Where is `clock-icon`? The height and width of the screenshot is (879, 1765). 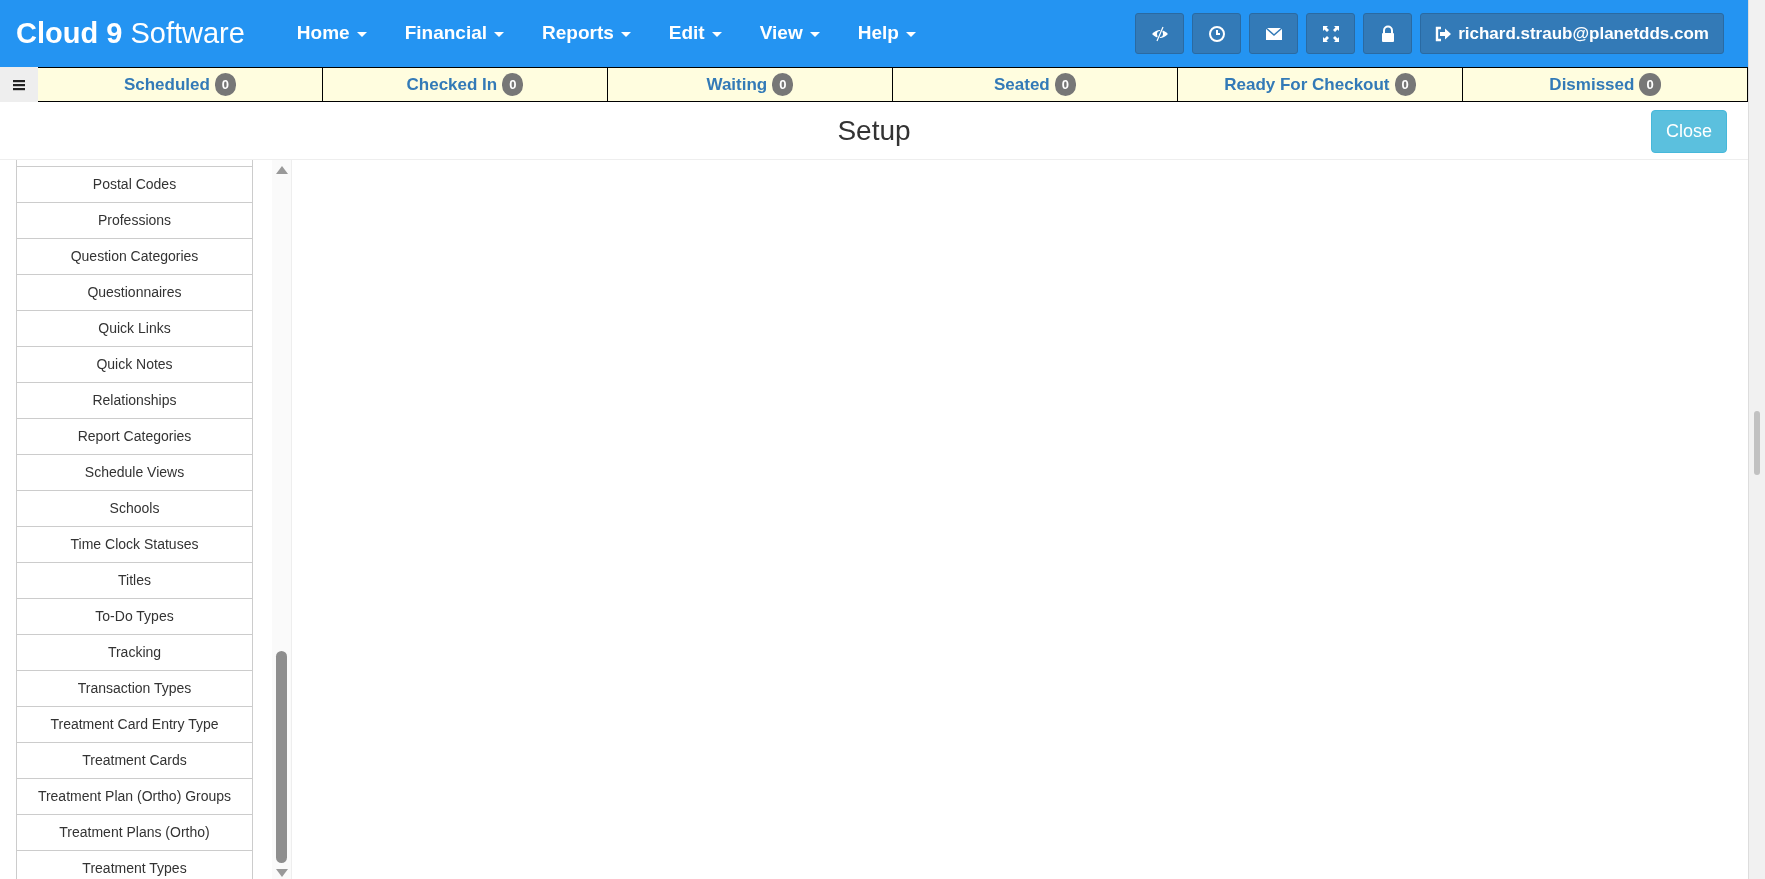
clock-icon is located at coordinates (1216, 33).